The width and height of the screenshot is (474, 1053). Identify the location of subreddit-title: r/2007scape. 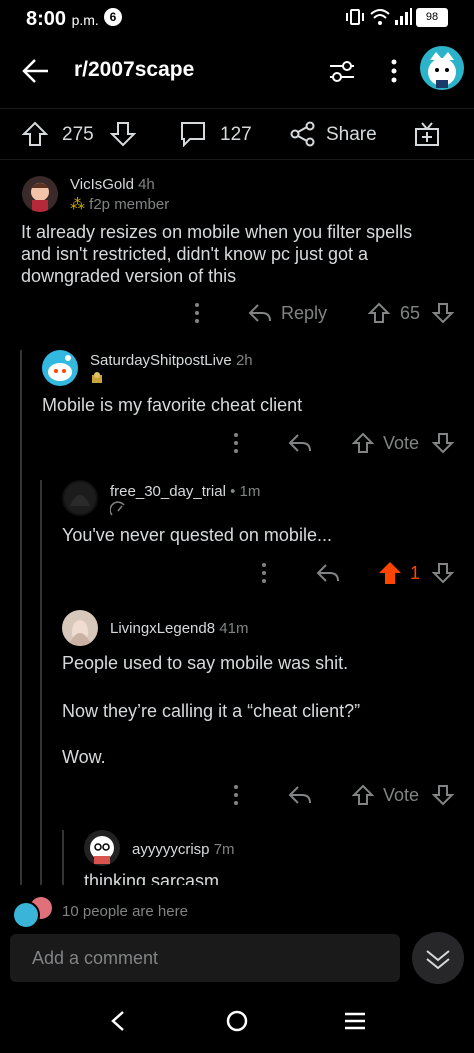
(134, 70).